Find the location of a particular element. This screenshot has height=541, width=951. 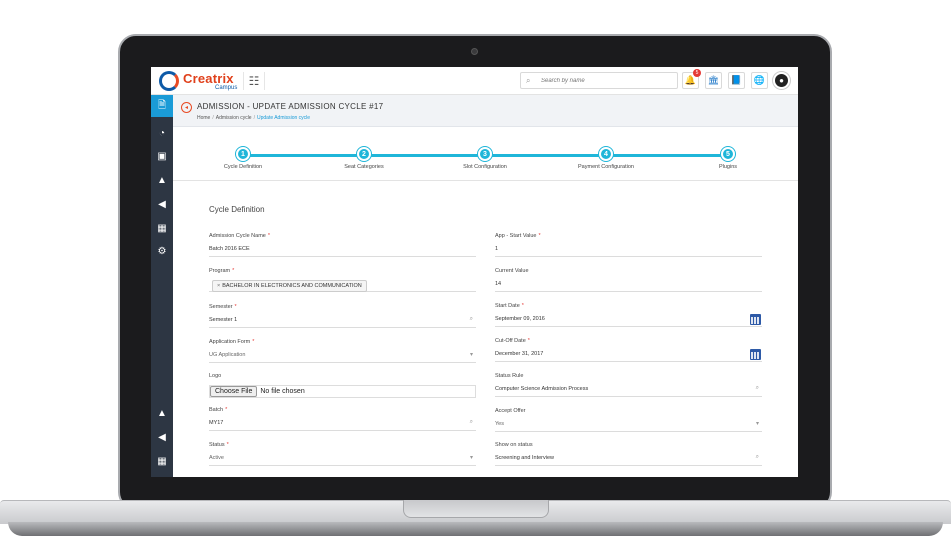

field-label: Status * is located at coordinates (219, 445).